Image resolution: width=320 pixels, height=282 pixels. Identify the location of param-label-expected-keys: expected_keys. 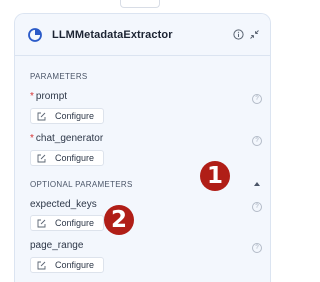
(63, 204).